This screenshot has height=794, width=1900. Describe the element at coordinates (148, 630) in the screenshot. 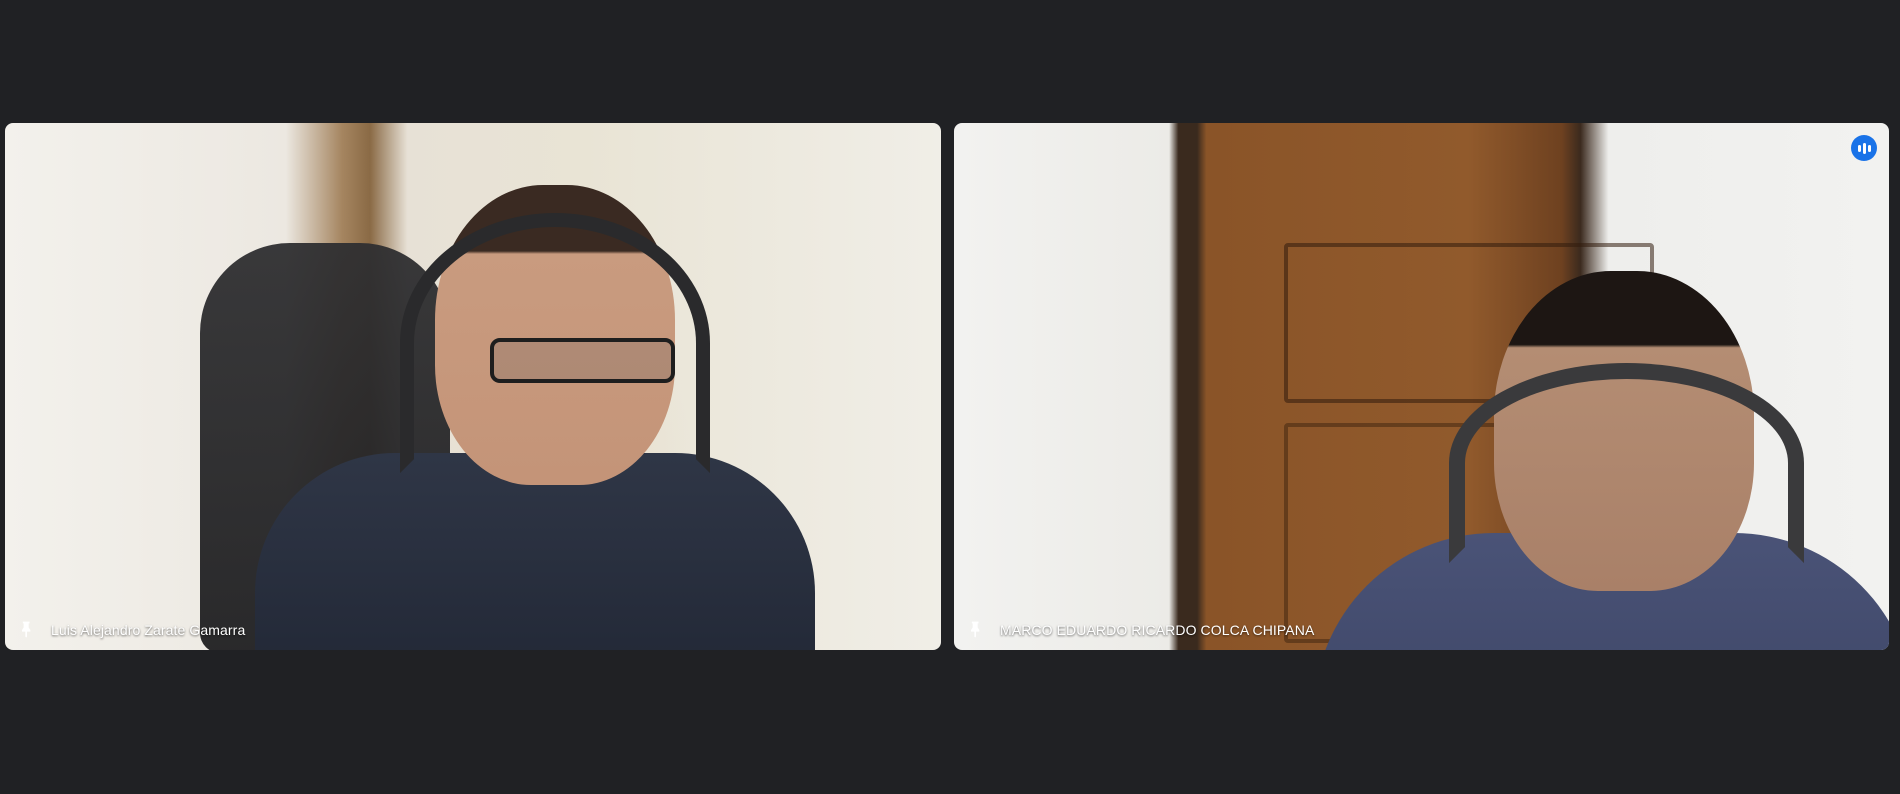

I see `participant-name: Luis Alejandro Zarate Gamarra` at that location.